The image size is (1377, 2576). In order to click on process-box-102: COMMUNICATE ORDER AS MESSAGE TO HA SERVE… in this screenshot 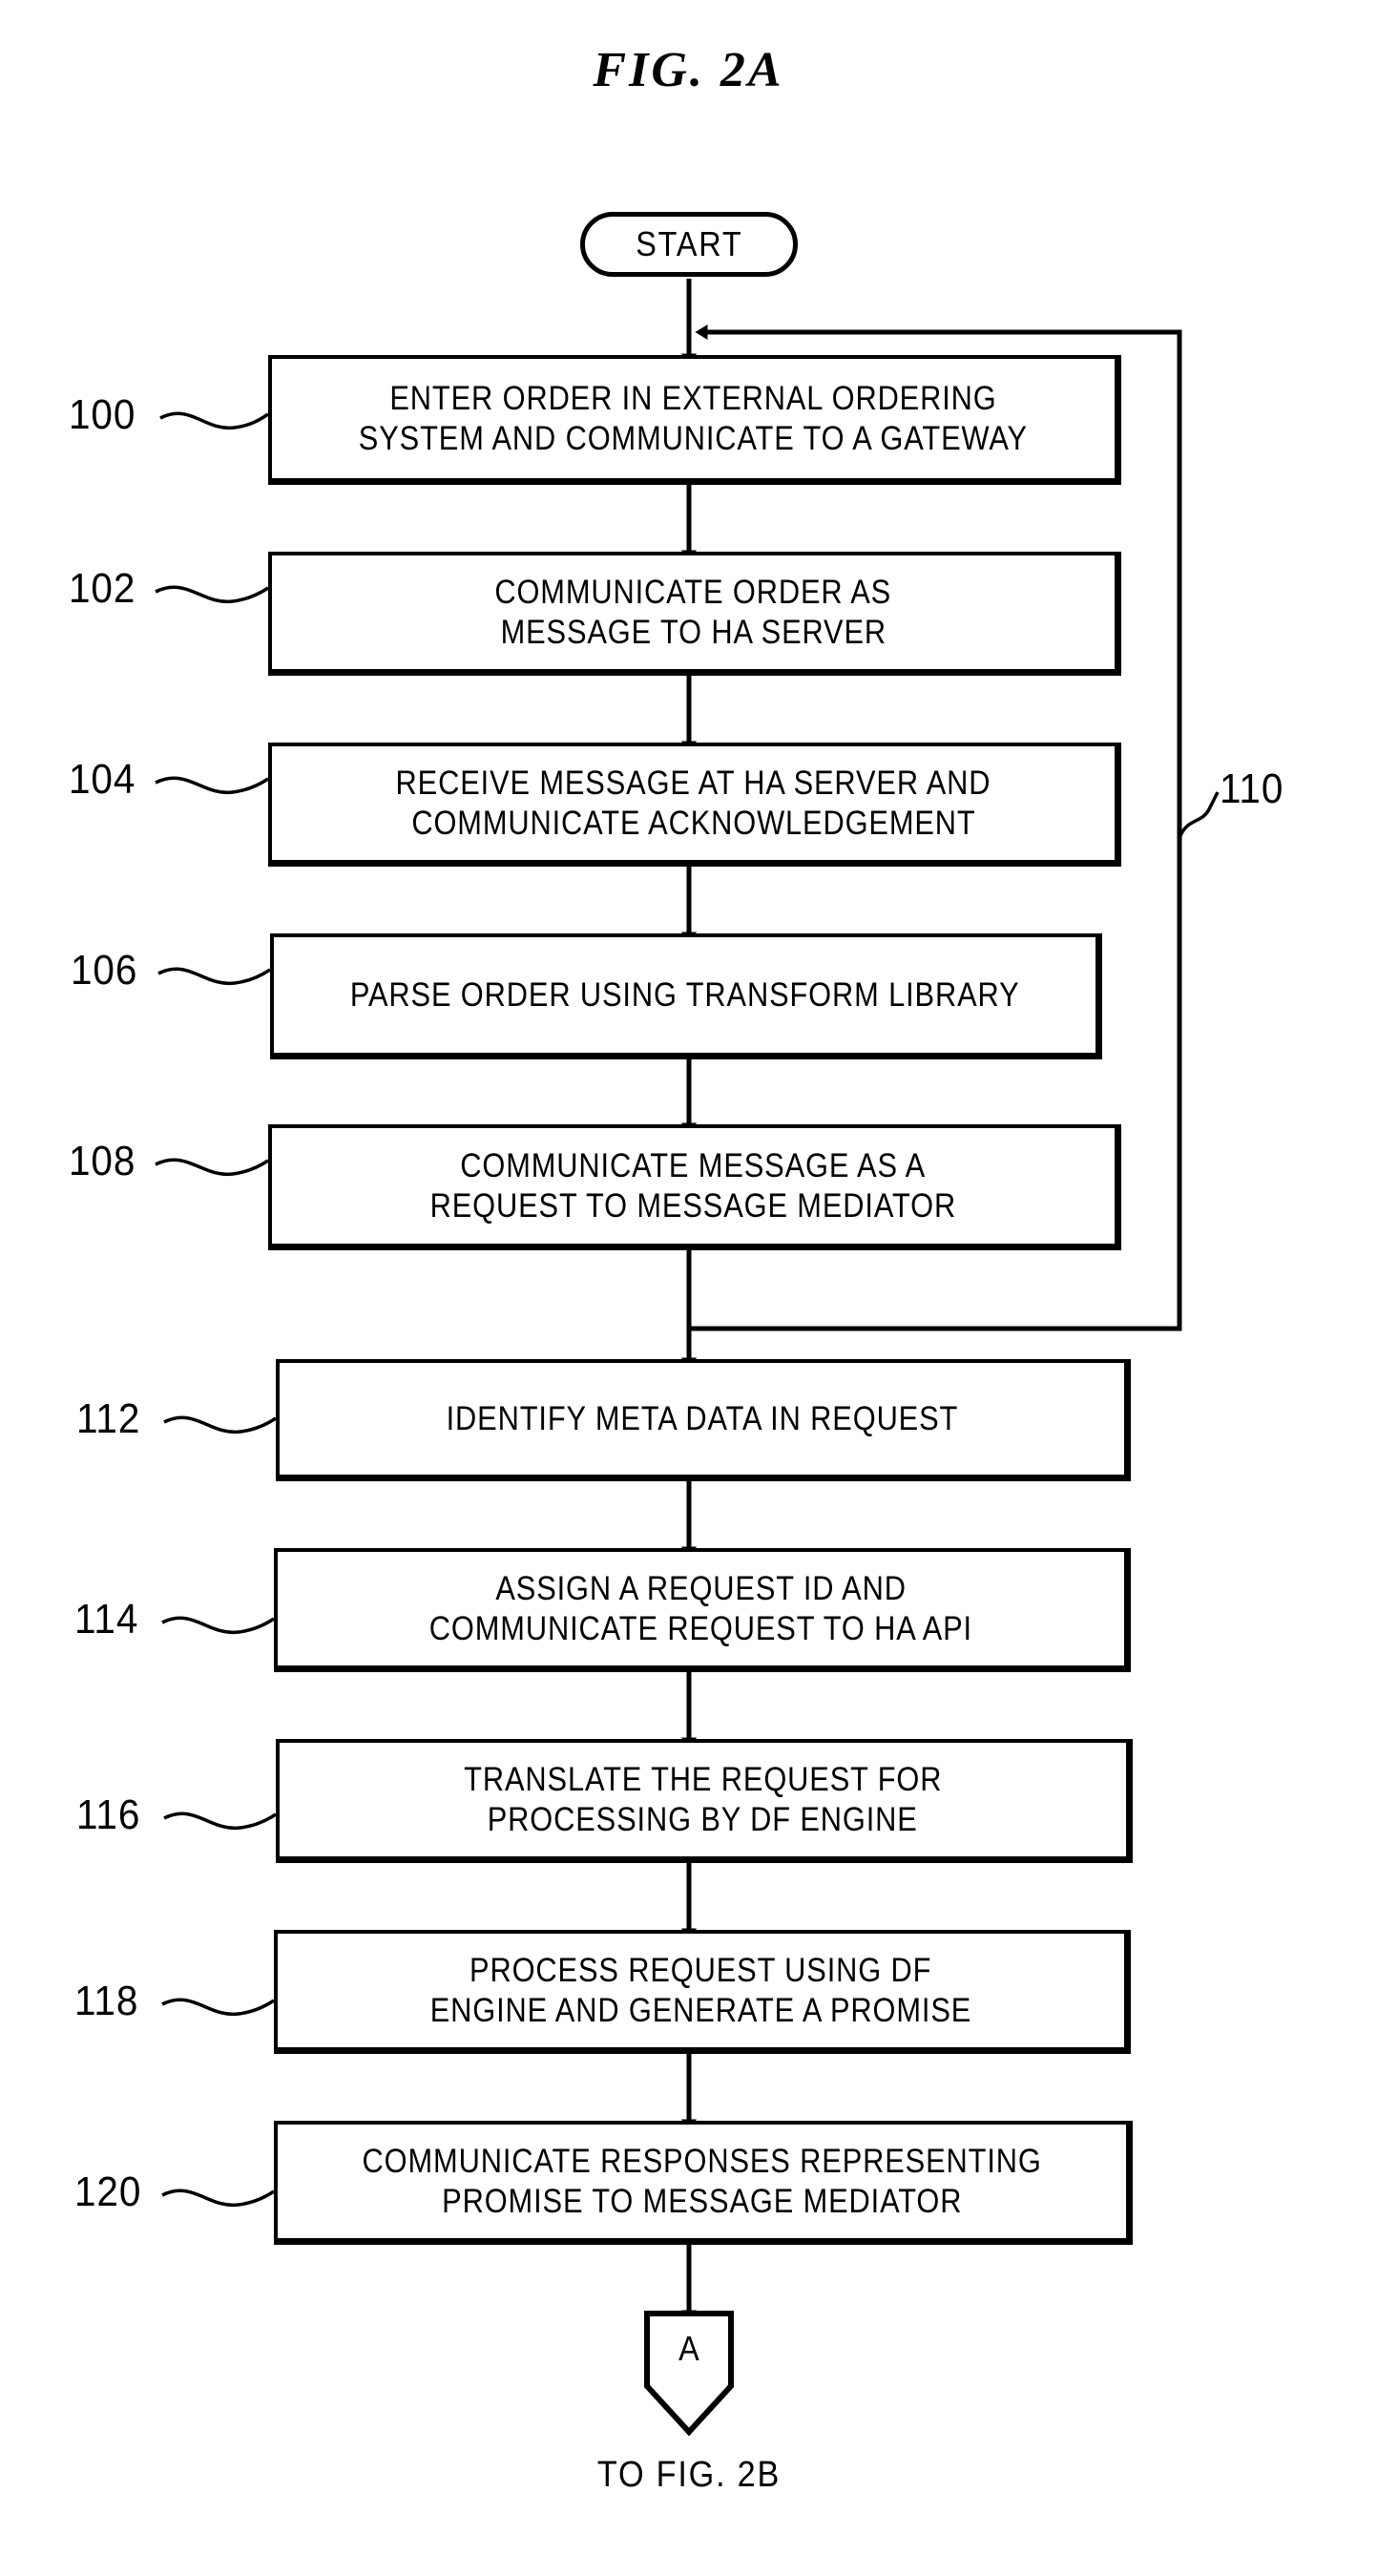, I will do `click(694, 614)`.